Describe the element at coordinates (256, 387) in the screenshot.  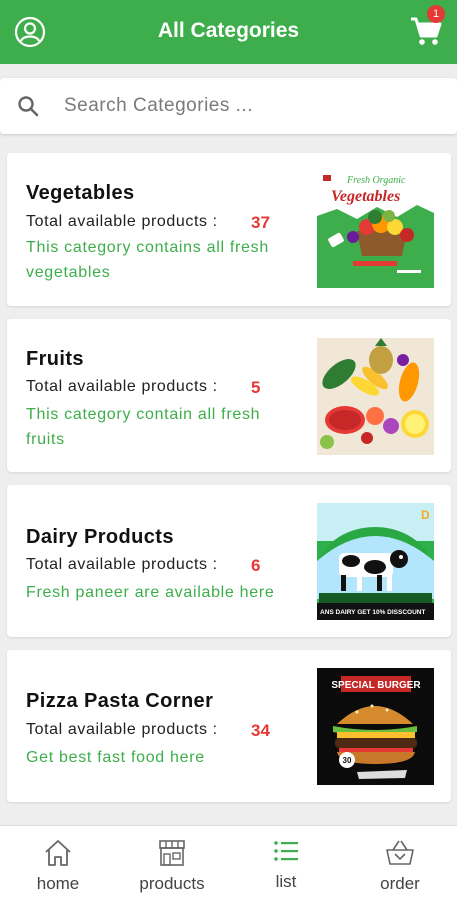
I see `product-count: 5` at that location.